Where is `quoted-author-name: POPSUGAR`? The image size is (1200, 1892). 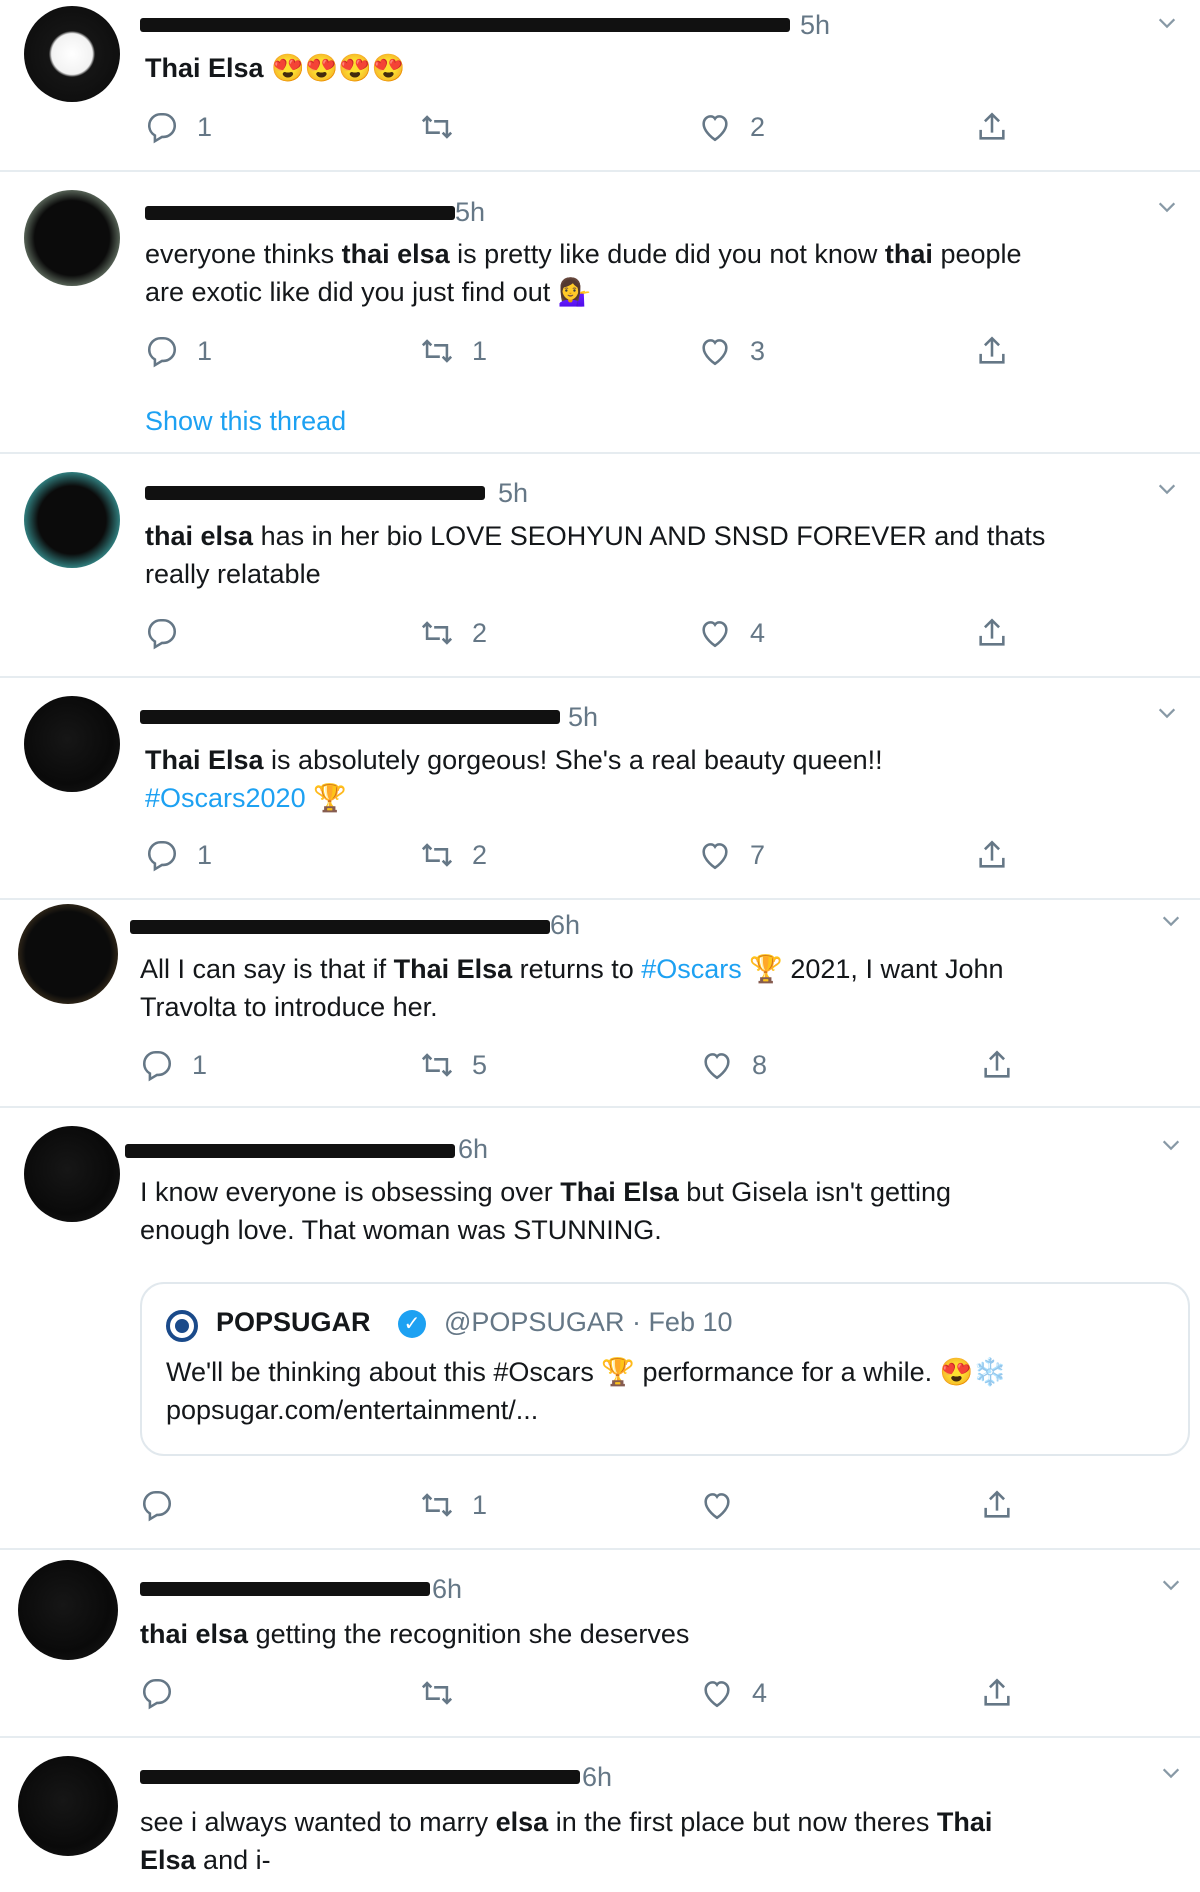
quoted-author-name: POPSUGAR is located at coordinates (293, 1322).